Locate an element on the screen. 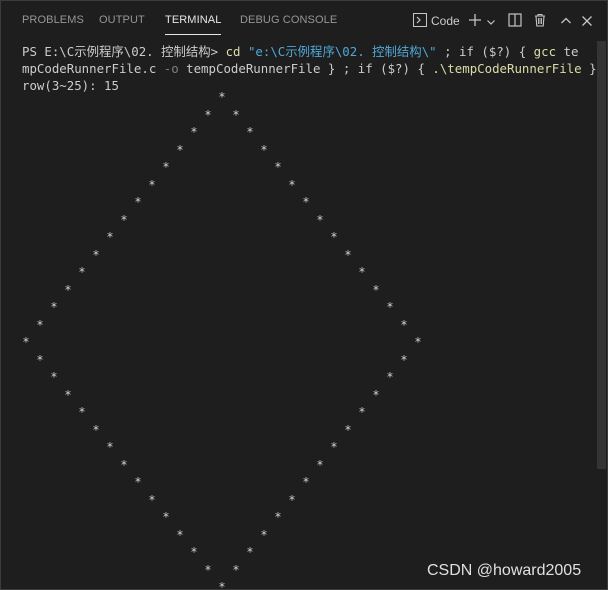 This screenshot has width=608, height=590. terminal-scrollbar is located at coordinates (601, 255).